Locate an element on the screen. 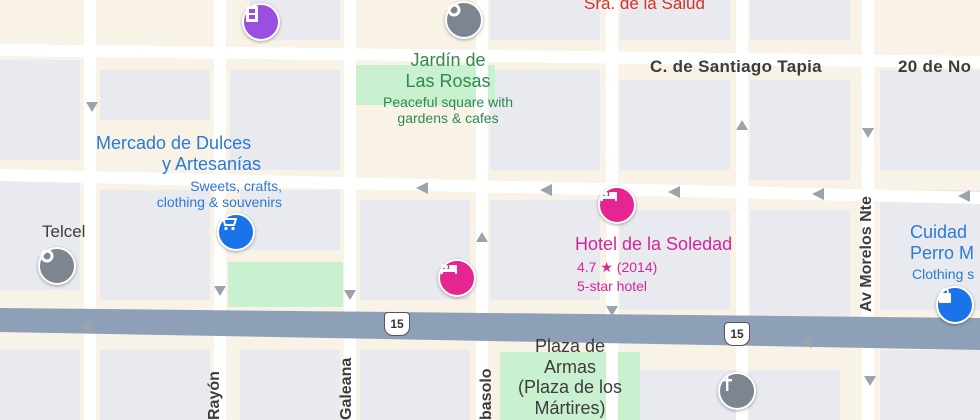  poi-jardin-subtitle: Peaceful square with gardens & cafes is located at coordinates (448, 110).